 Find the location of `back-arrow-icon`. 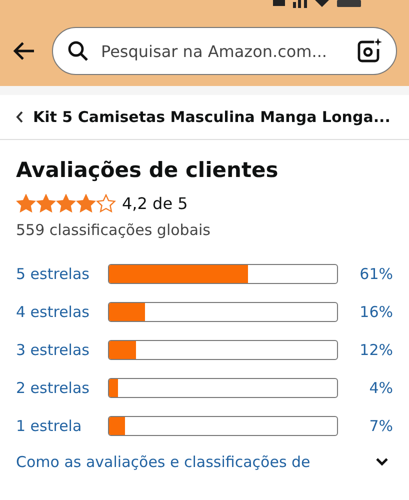

back-arrow-icon is located at coordinates (24, 51).